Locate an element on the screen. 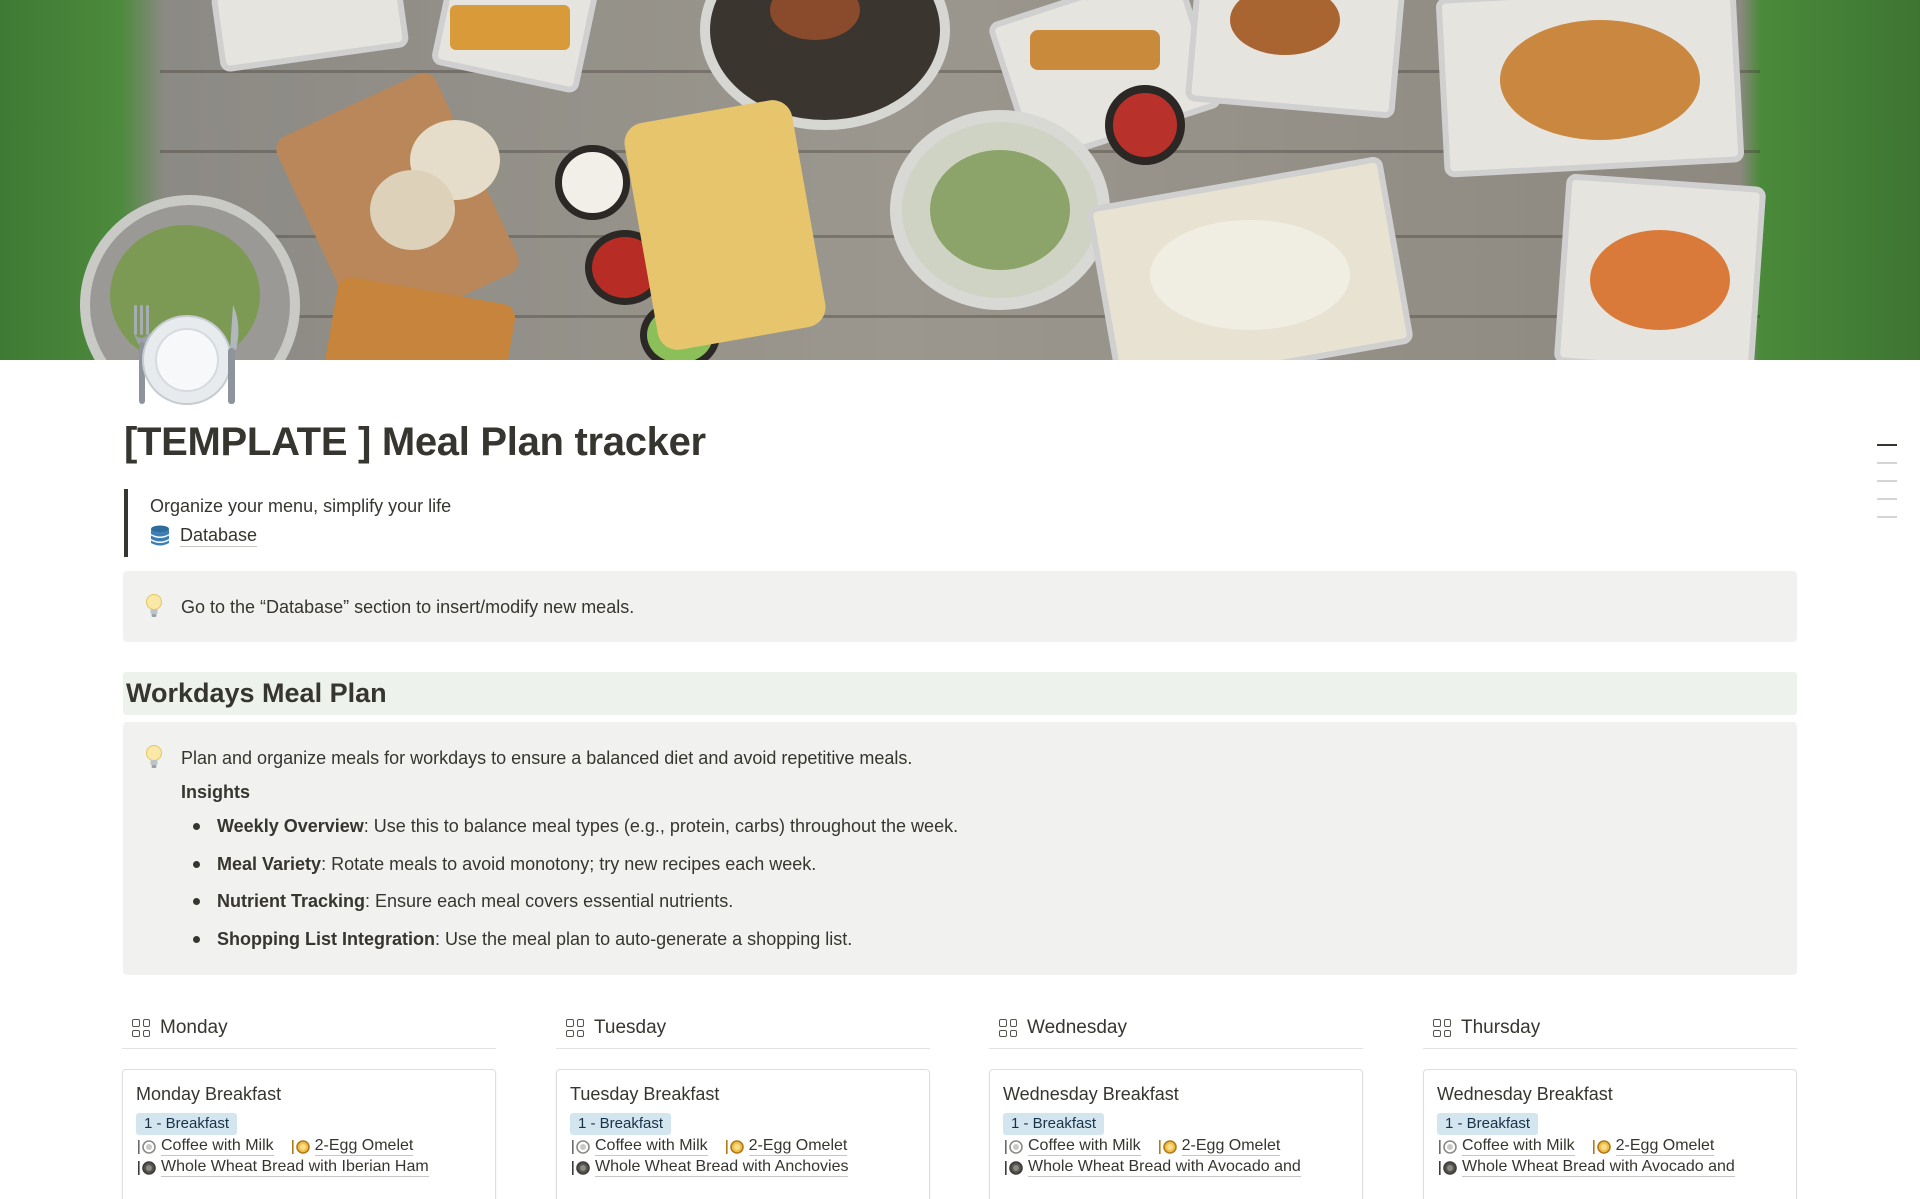 The width and height of the screenshot is (1920, 1199). meal-items-row: Whole Wheat Bread with Iberian Ham is located at coordinates (309, 1167).